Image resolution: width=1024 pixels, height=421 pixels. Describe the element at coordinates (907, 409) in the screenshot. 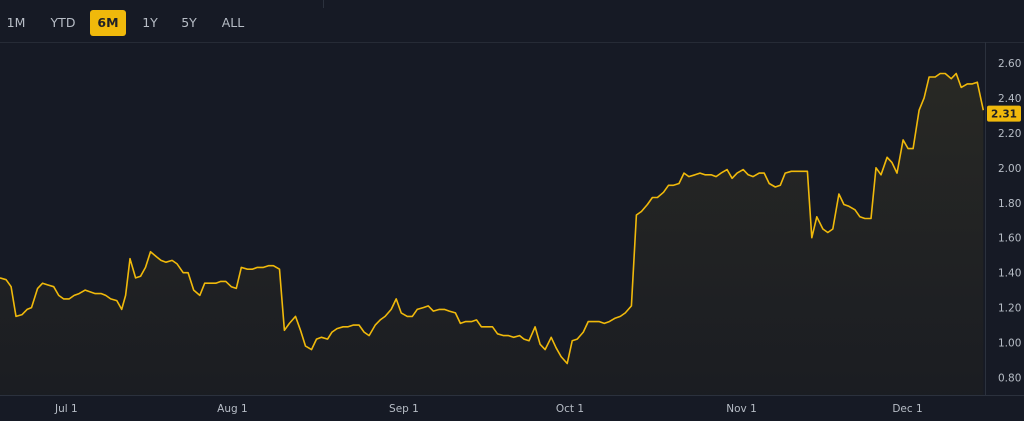

I see `x-tick-label: Dec 1` at that location.